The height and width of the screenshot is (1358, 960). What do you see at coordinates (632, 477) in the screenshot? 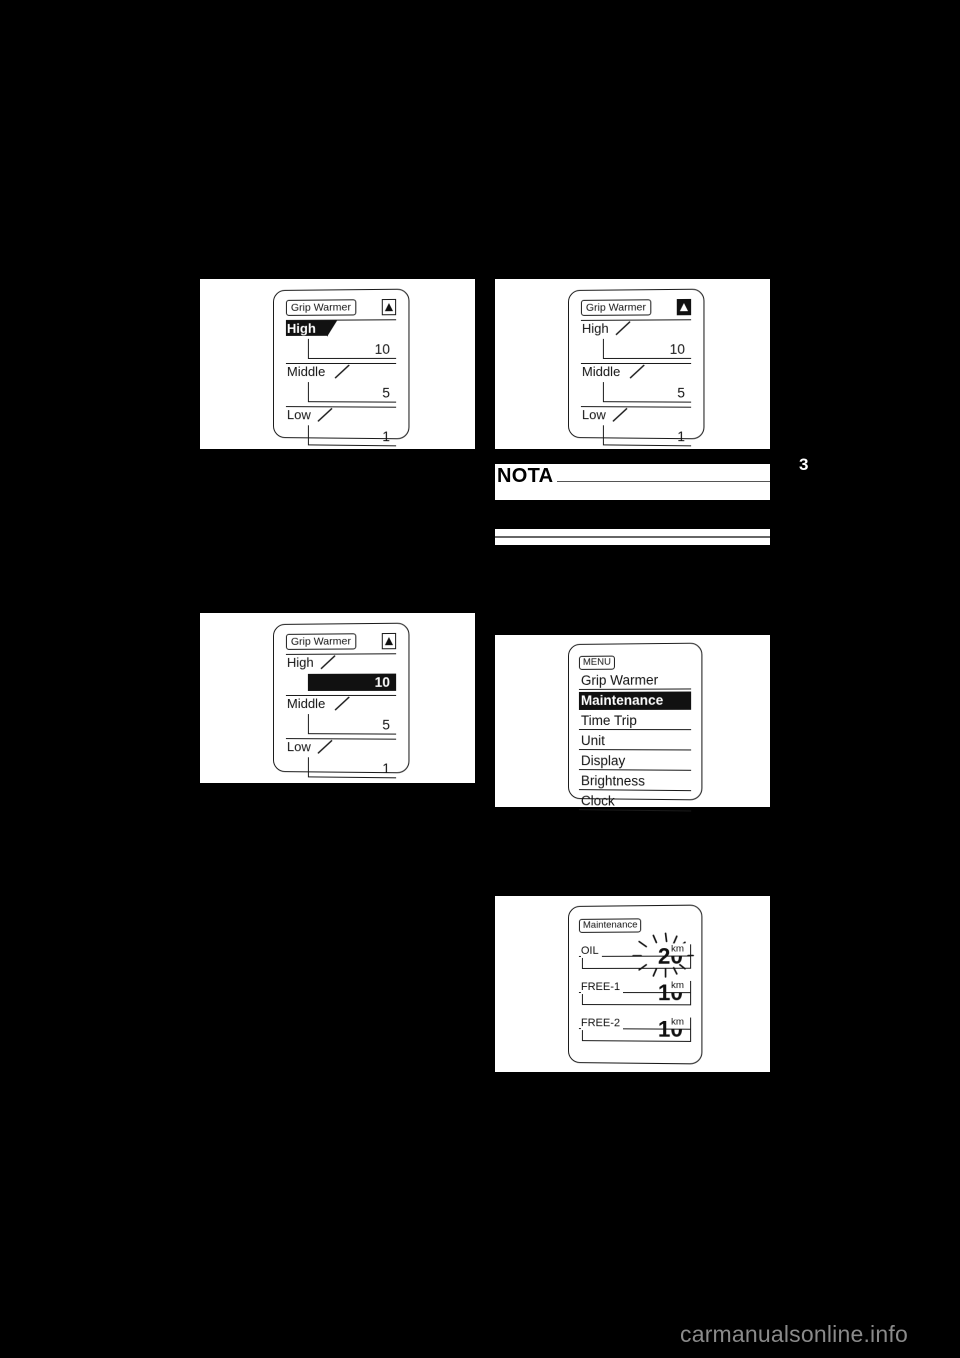
I see `note-heading-row: NOTA` at bounding box center [632, 477].